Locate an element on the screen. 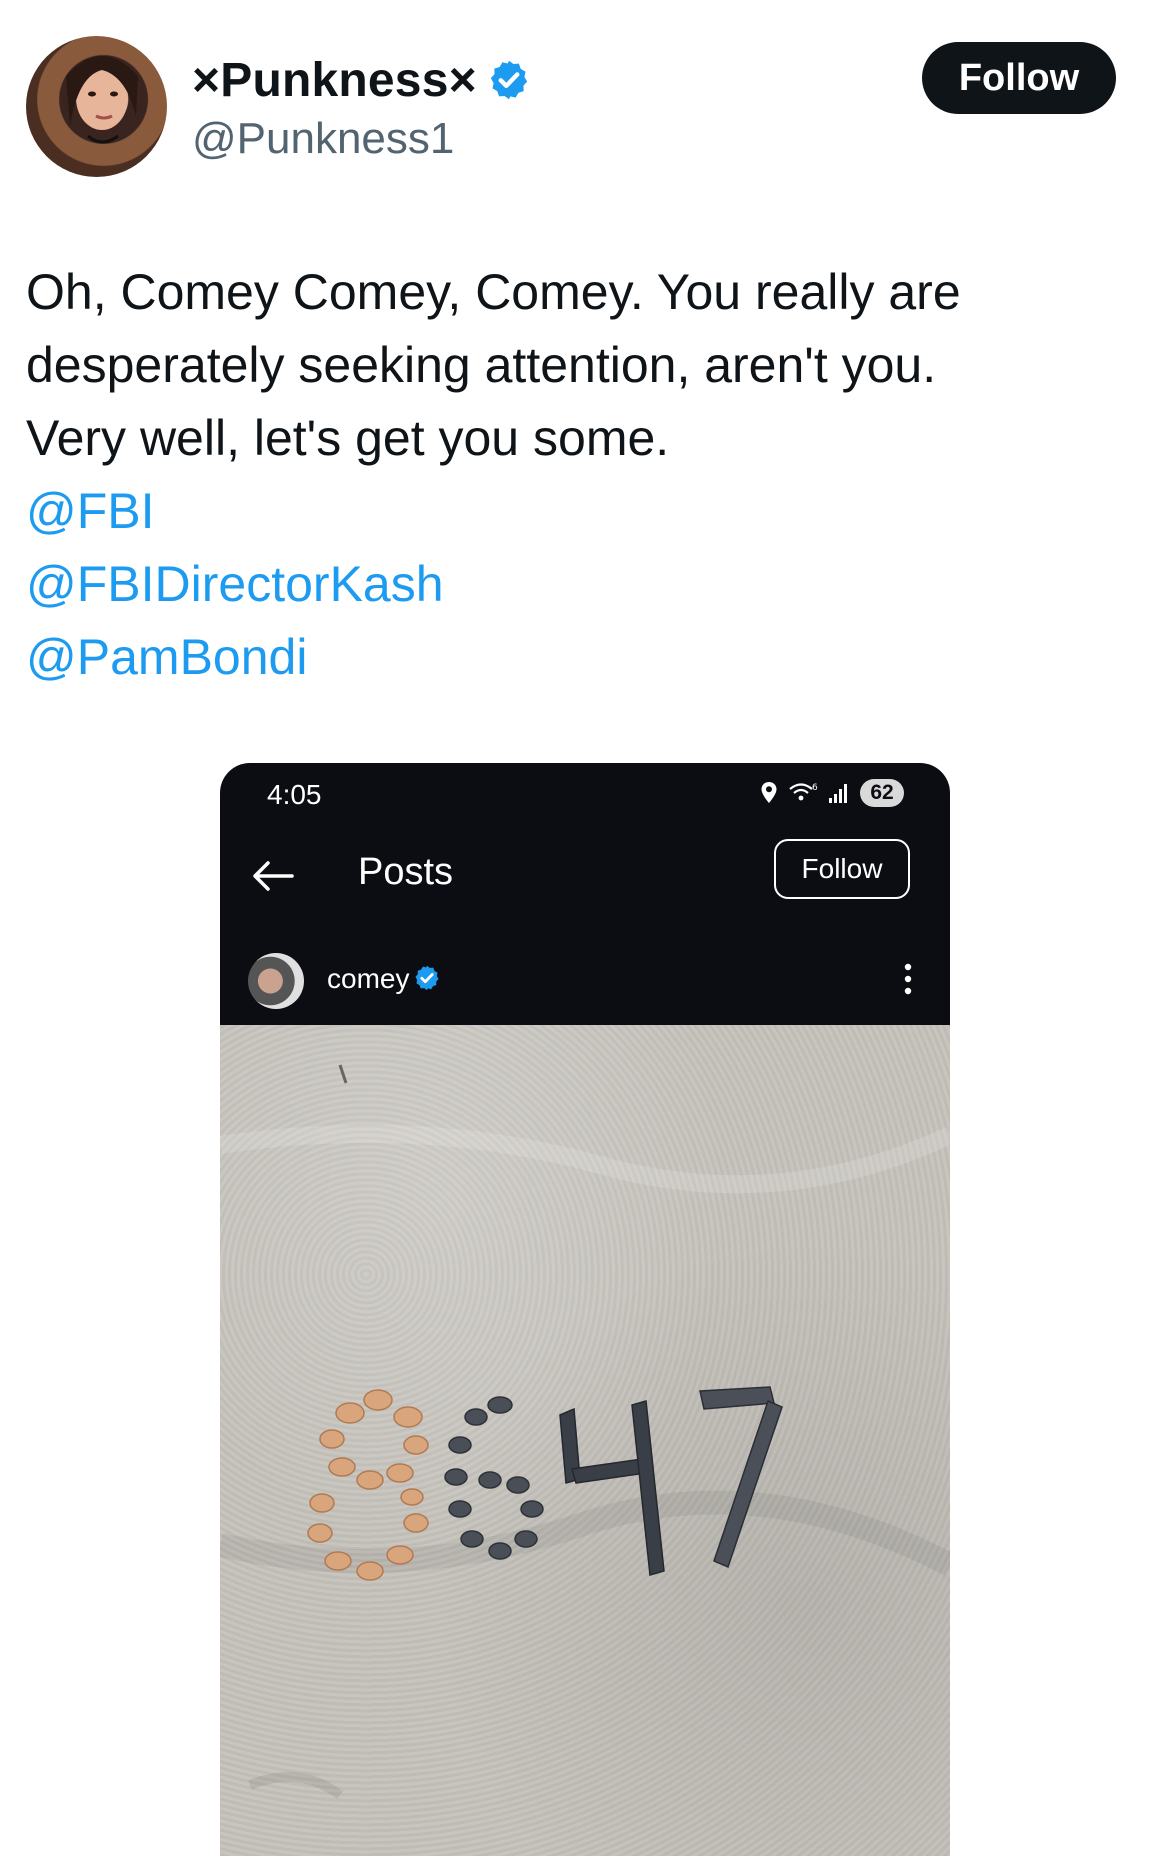 The height and width of the screenshot is (1856, 1170). location-icon is located at coordinates (769, 792).